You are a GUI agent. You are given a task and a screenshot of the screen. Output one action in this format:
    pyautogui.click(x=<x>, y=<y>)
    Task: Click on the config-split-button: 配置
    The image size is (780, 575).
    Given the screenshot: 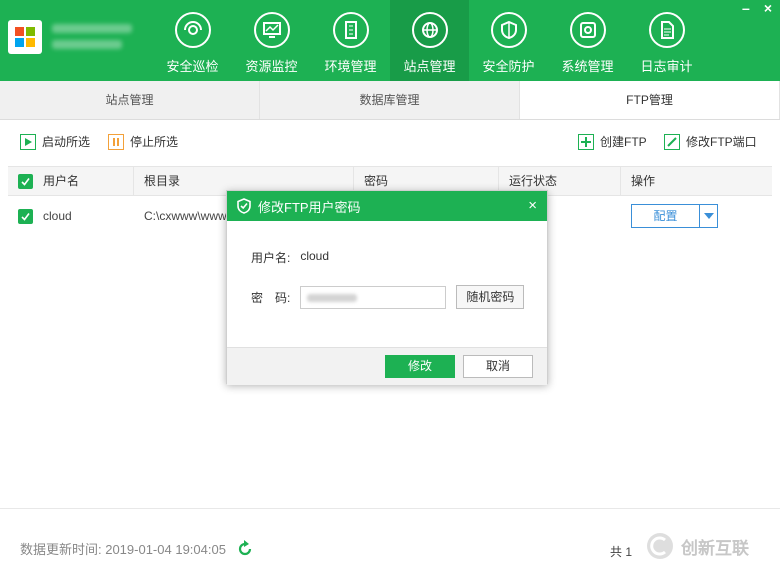 What is the action you would take?
    pyautogui.click(x=701, y=216)
    